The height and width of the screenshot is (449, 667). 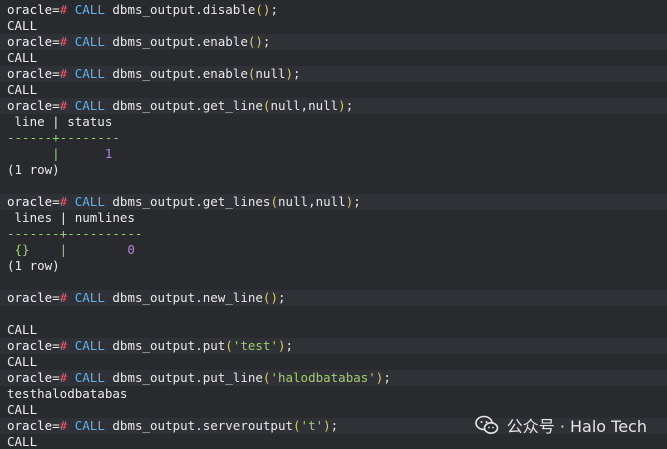 What do you see at coordinates (333, 122) in the screenshot?
I see `output-line: line | status` at bounding box center [333, 122].